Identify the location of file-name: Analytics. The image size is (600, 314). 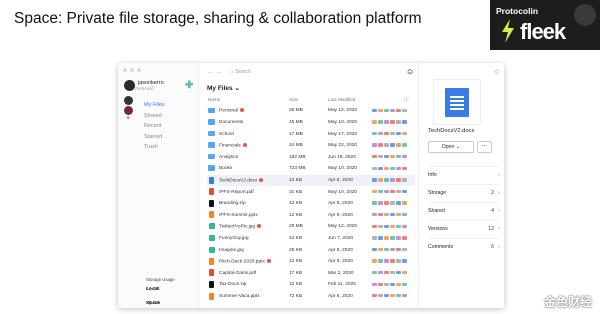
(228, 157).